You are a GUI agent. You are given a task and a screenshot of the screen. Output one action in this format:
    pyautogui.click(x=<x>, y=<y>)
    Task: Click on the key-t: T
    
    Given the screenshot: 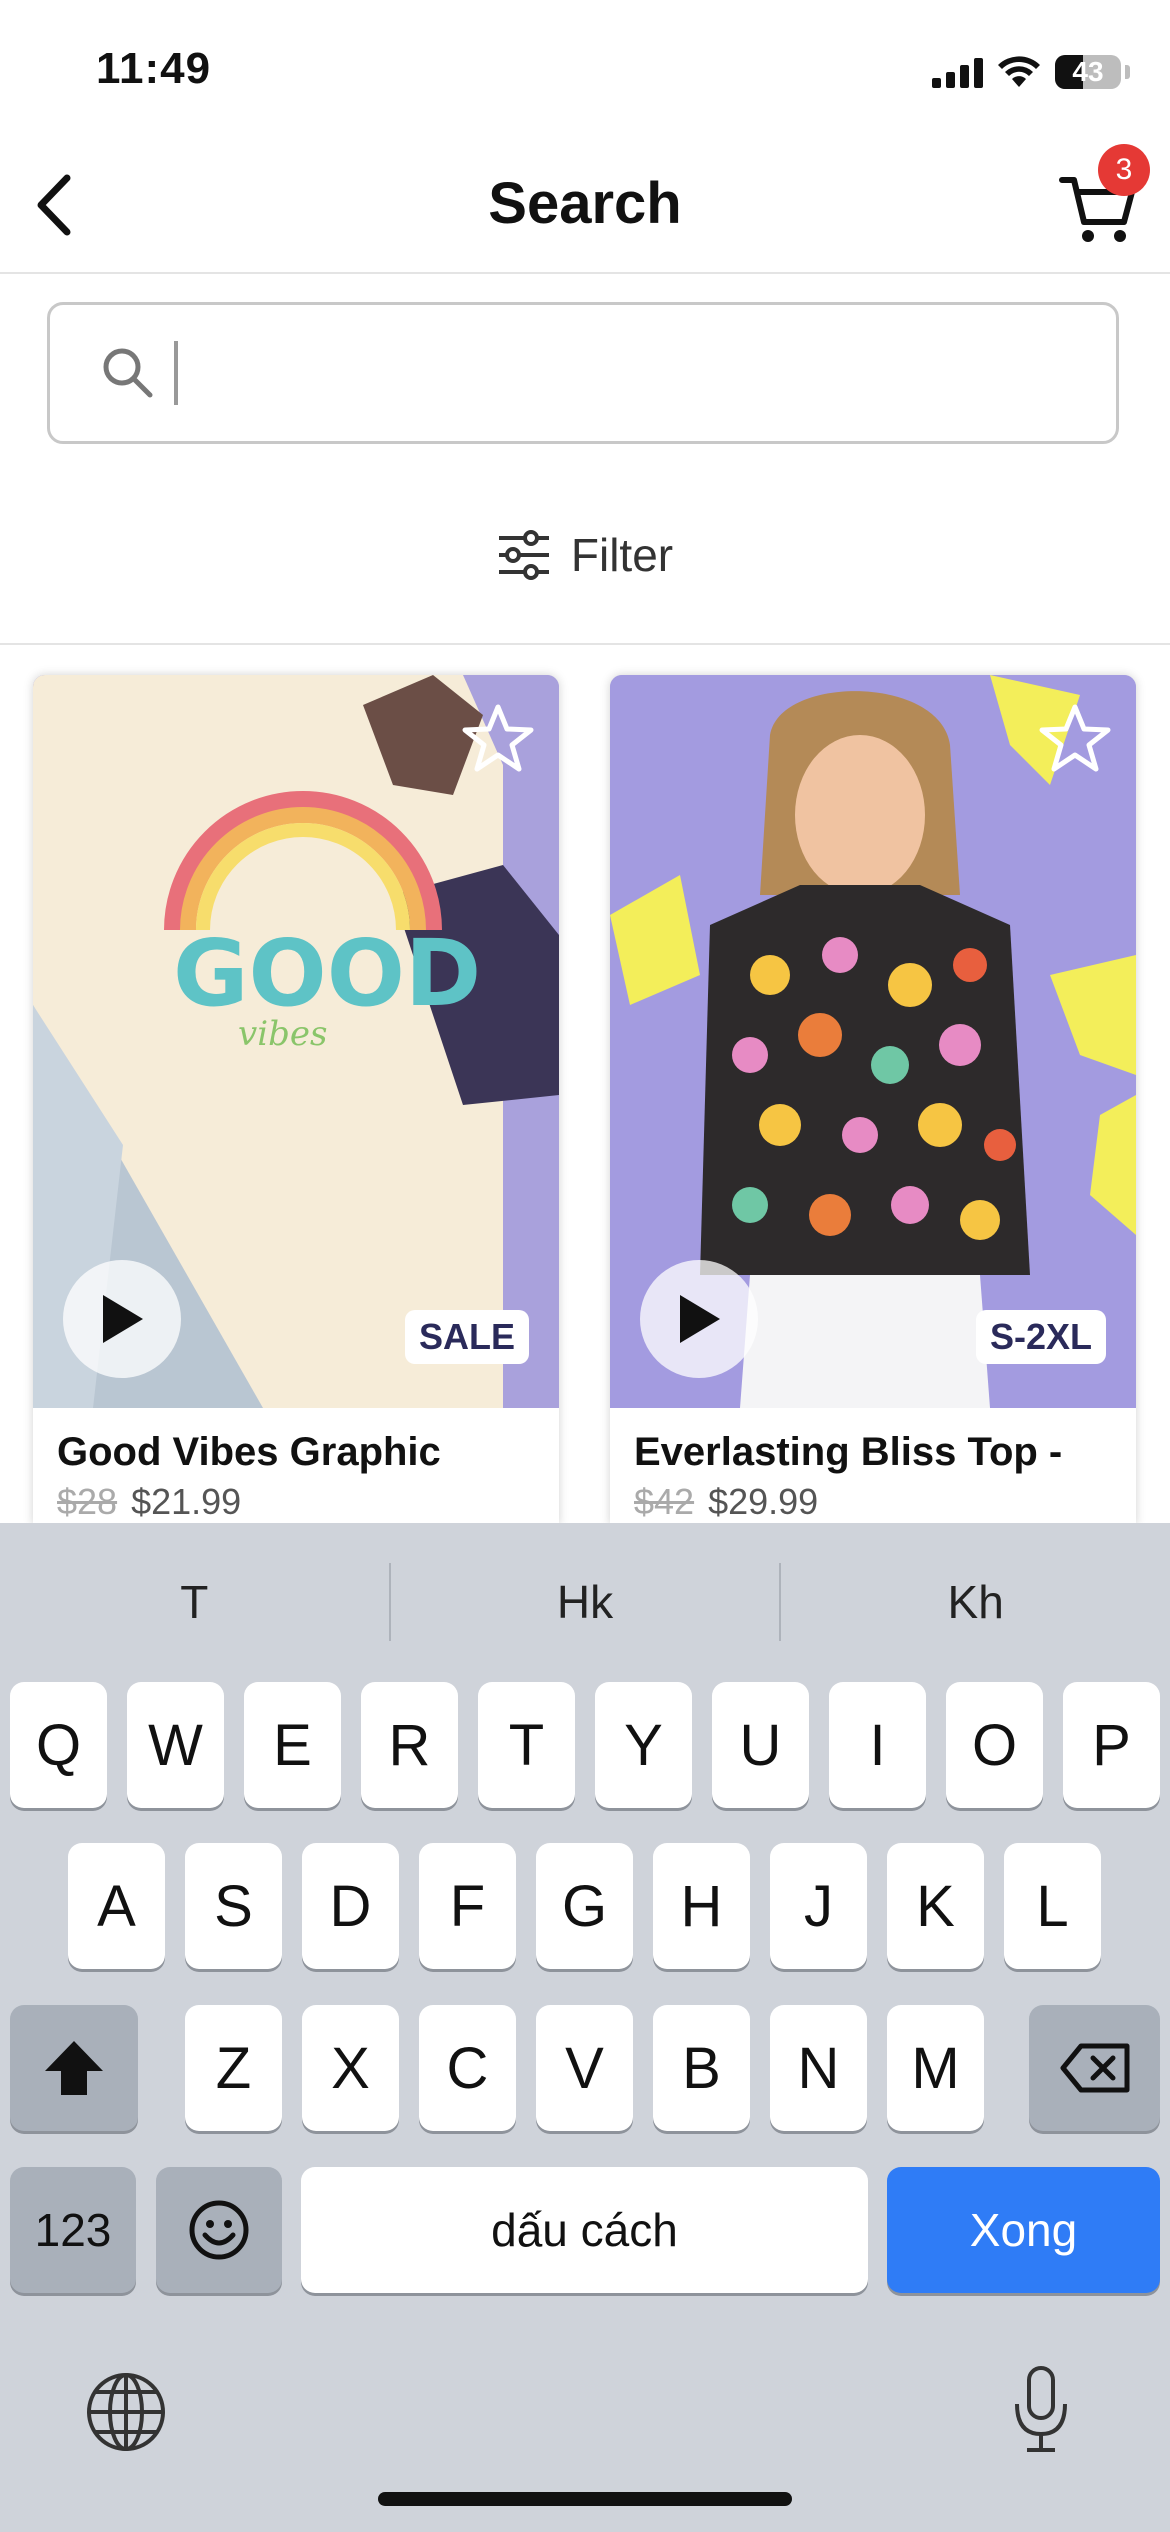 What is the action you would take?
    pyautogui.click(x=526, y=1745)
    